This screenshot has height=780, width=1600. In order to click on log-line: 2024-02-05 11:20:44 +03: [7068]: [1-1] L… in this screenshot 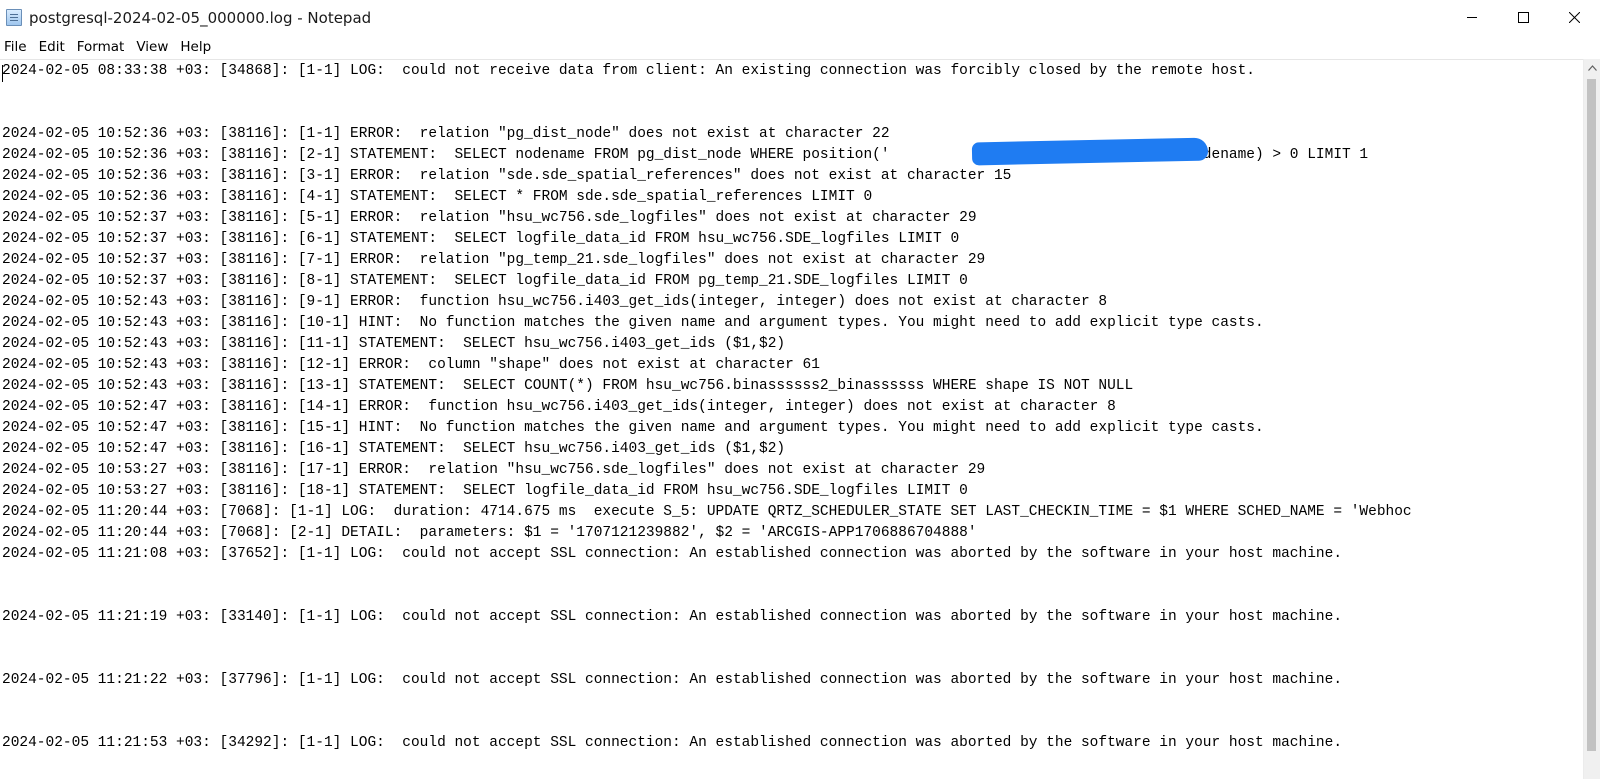, I will do `click(707, 512)`.